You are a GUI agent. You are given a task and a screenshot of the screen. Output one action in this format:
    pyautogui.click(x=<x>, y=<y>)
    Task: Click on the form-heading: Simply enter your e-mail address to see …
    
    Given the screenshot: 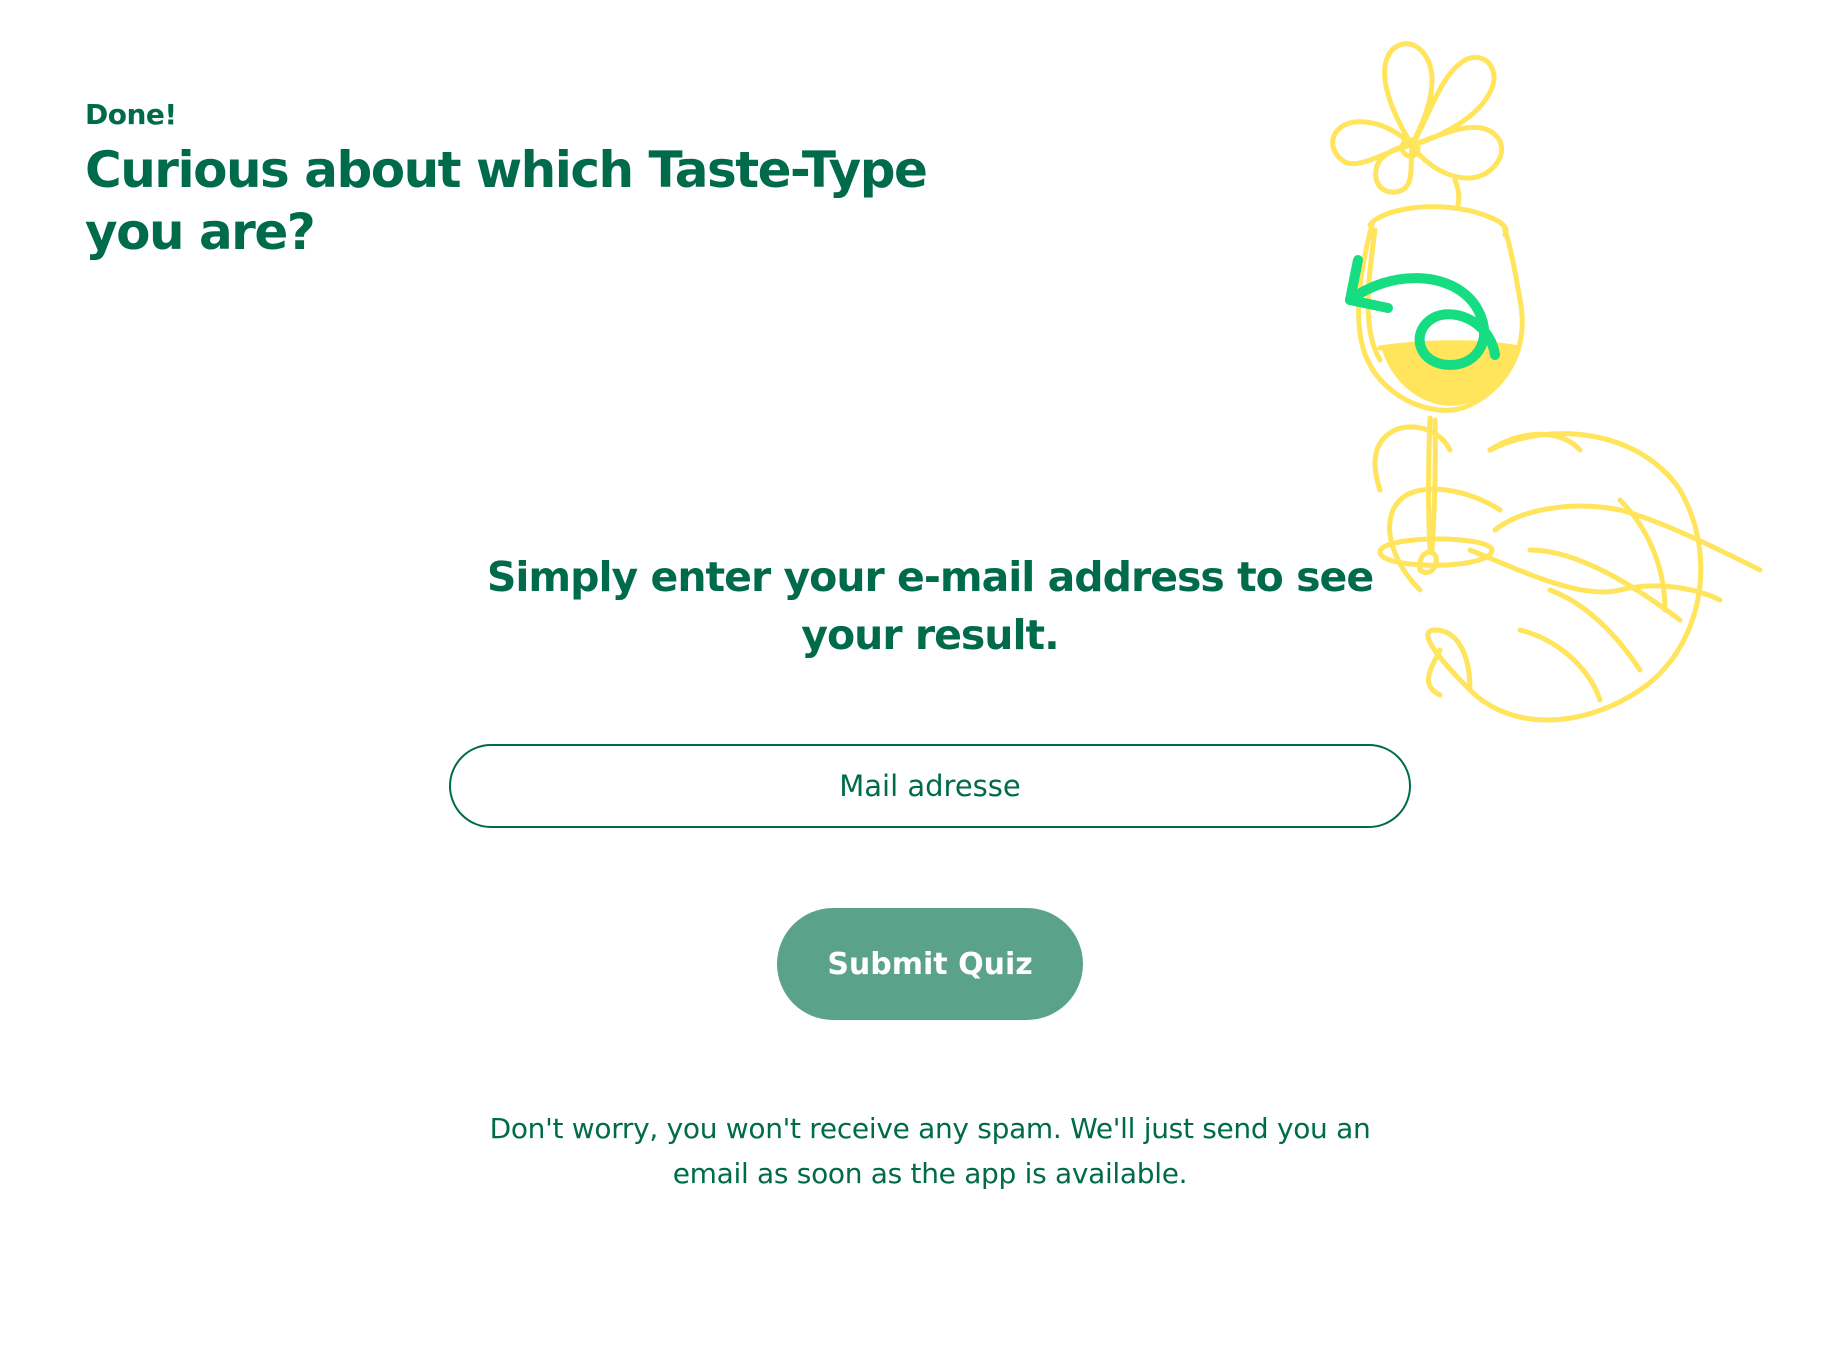 What is the action you would take?
    pyautogui.click(x=930, y=606)
    